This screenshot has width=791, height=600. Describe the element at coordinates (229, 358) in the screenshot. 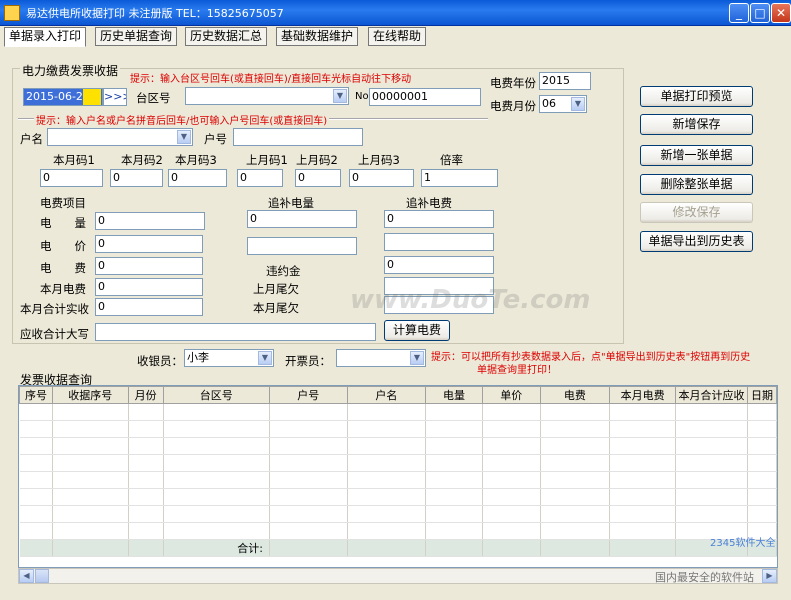

I see `cashier-select: 小李 ▼` at that location.